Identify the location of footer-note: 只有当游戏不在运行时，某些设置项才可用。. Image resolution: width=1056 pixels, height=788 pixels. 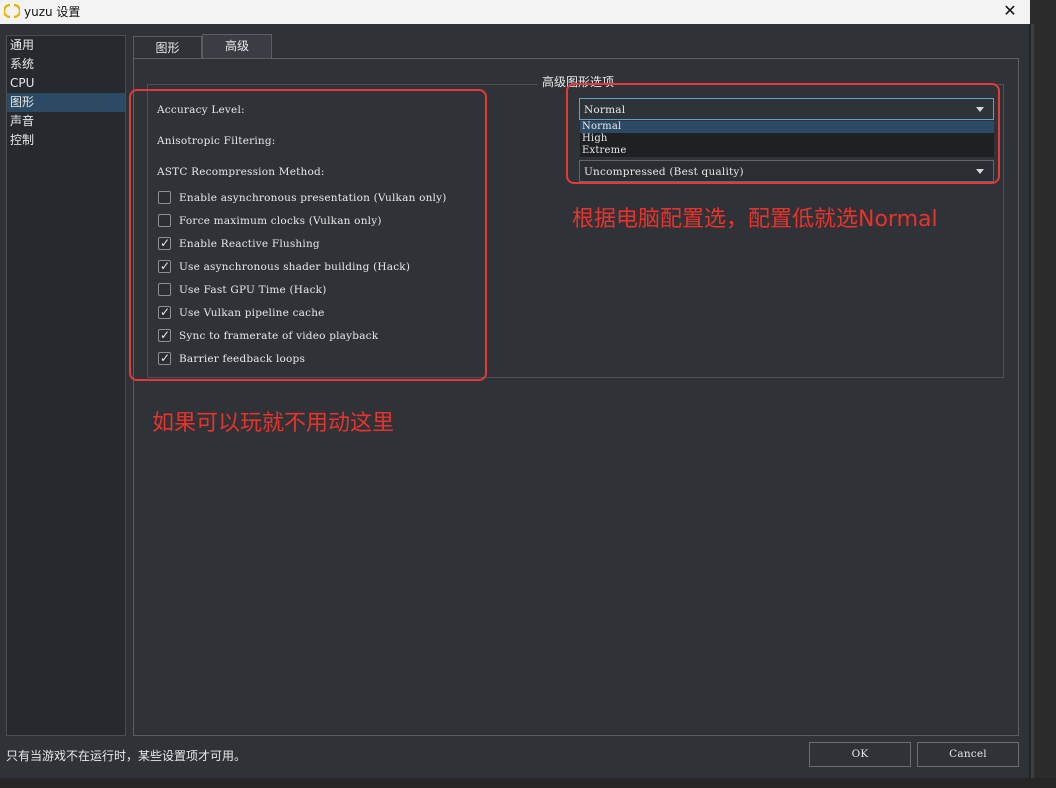
(126, 756).